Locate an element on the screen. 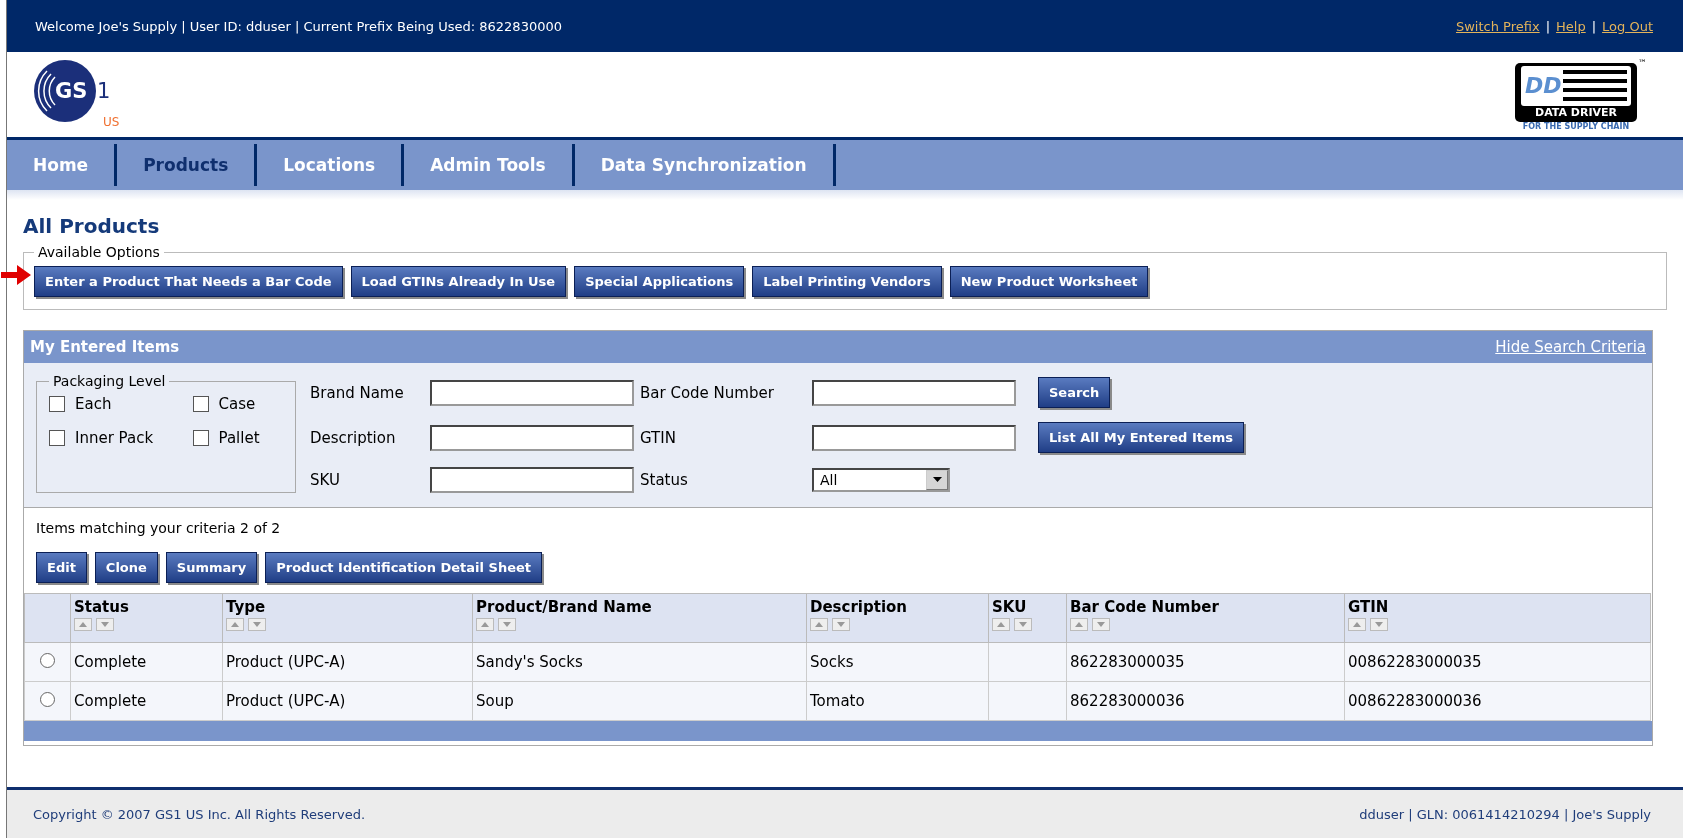  packaging-legend: Packaging Level is located at coordinates (109, 381).